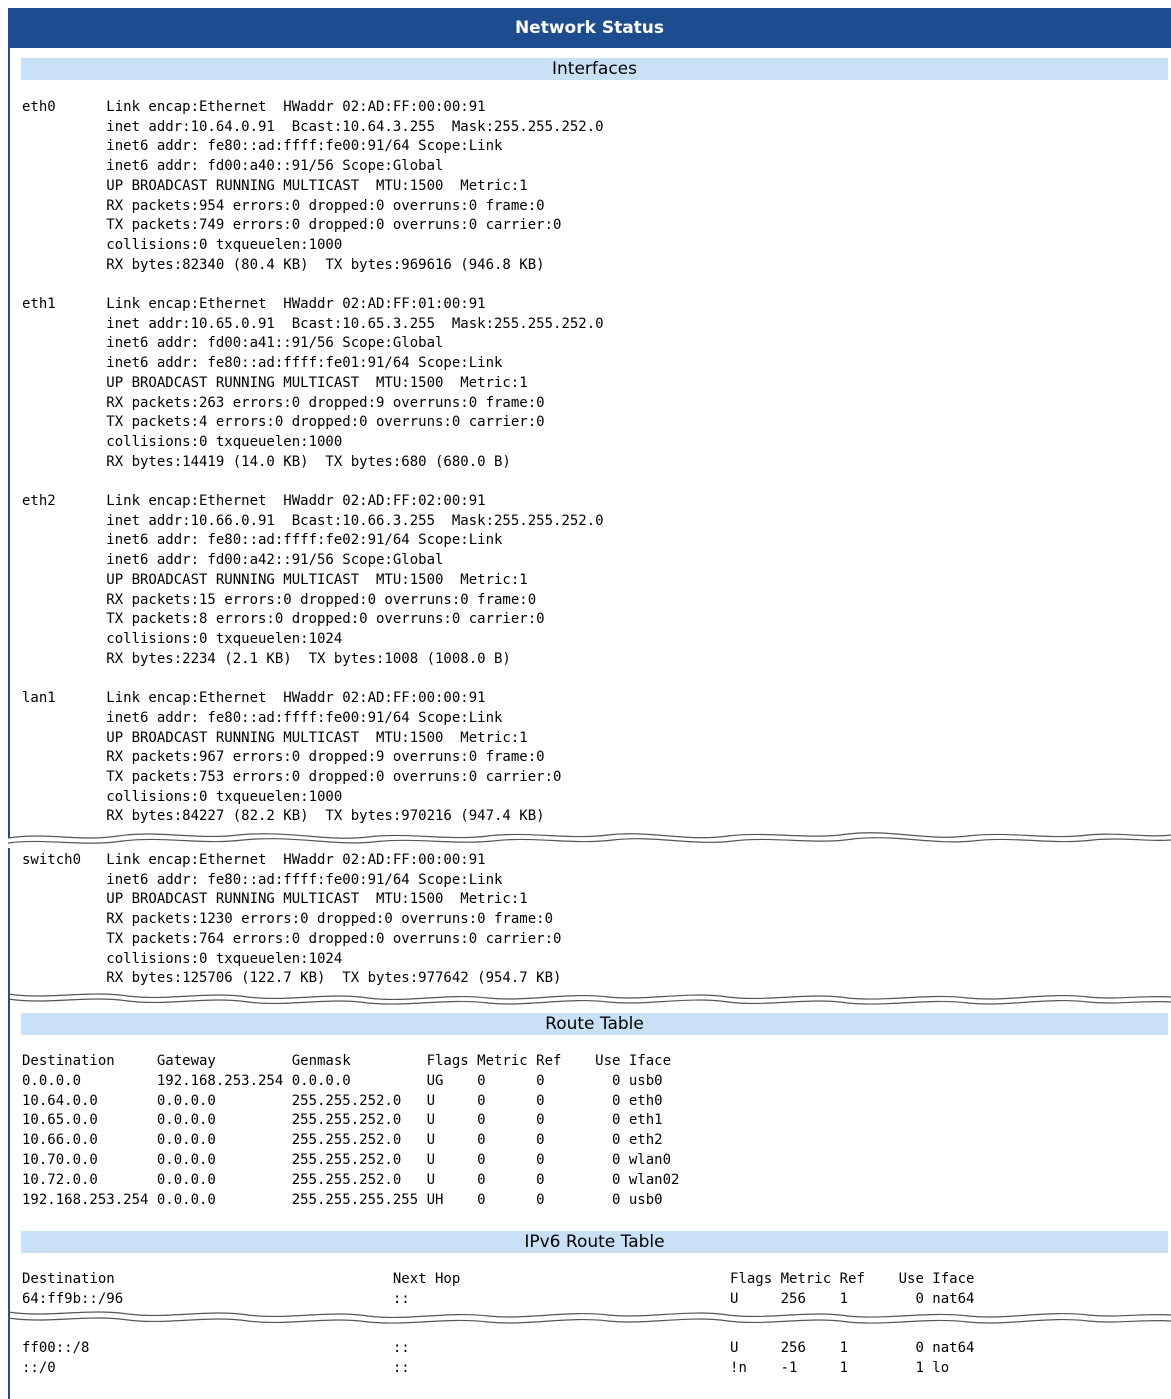 This screenshot has width=1171, height=1399. What do you see at coordinates (594, 1024) in the screenshot?
I see `route-table-section-header: Route Table` at bounding box center [594, 1024].